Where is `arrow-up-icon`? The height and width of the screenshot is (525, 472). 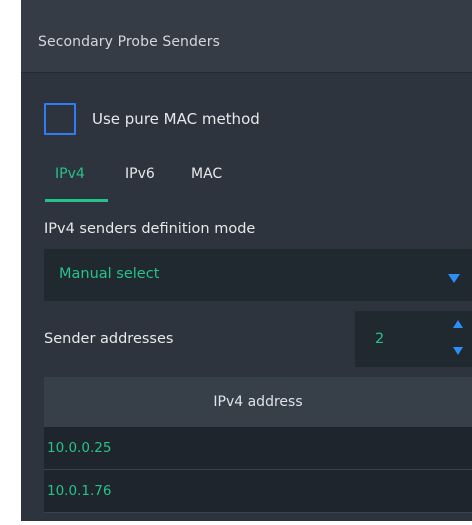
arrow-up-icon is located at coordinates (458, 324).